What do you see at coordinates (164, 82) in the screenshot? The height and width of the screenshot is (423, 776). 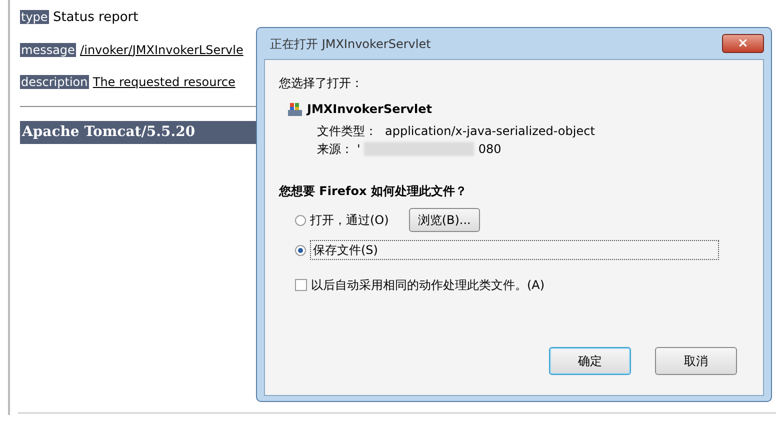 I see `link: The requested resource` at bounding box center [164, 82].